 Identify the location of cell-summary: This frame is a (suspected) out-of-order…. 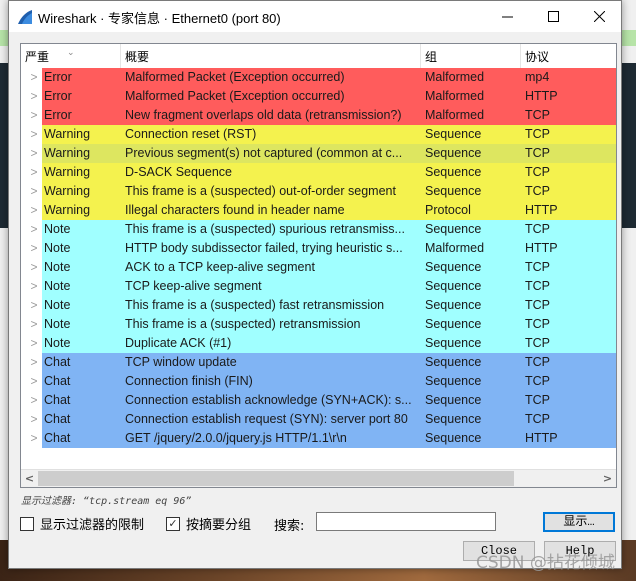
(260, 191).